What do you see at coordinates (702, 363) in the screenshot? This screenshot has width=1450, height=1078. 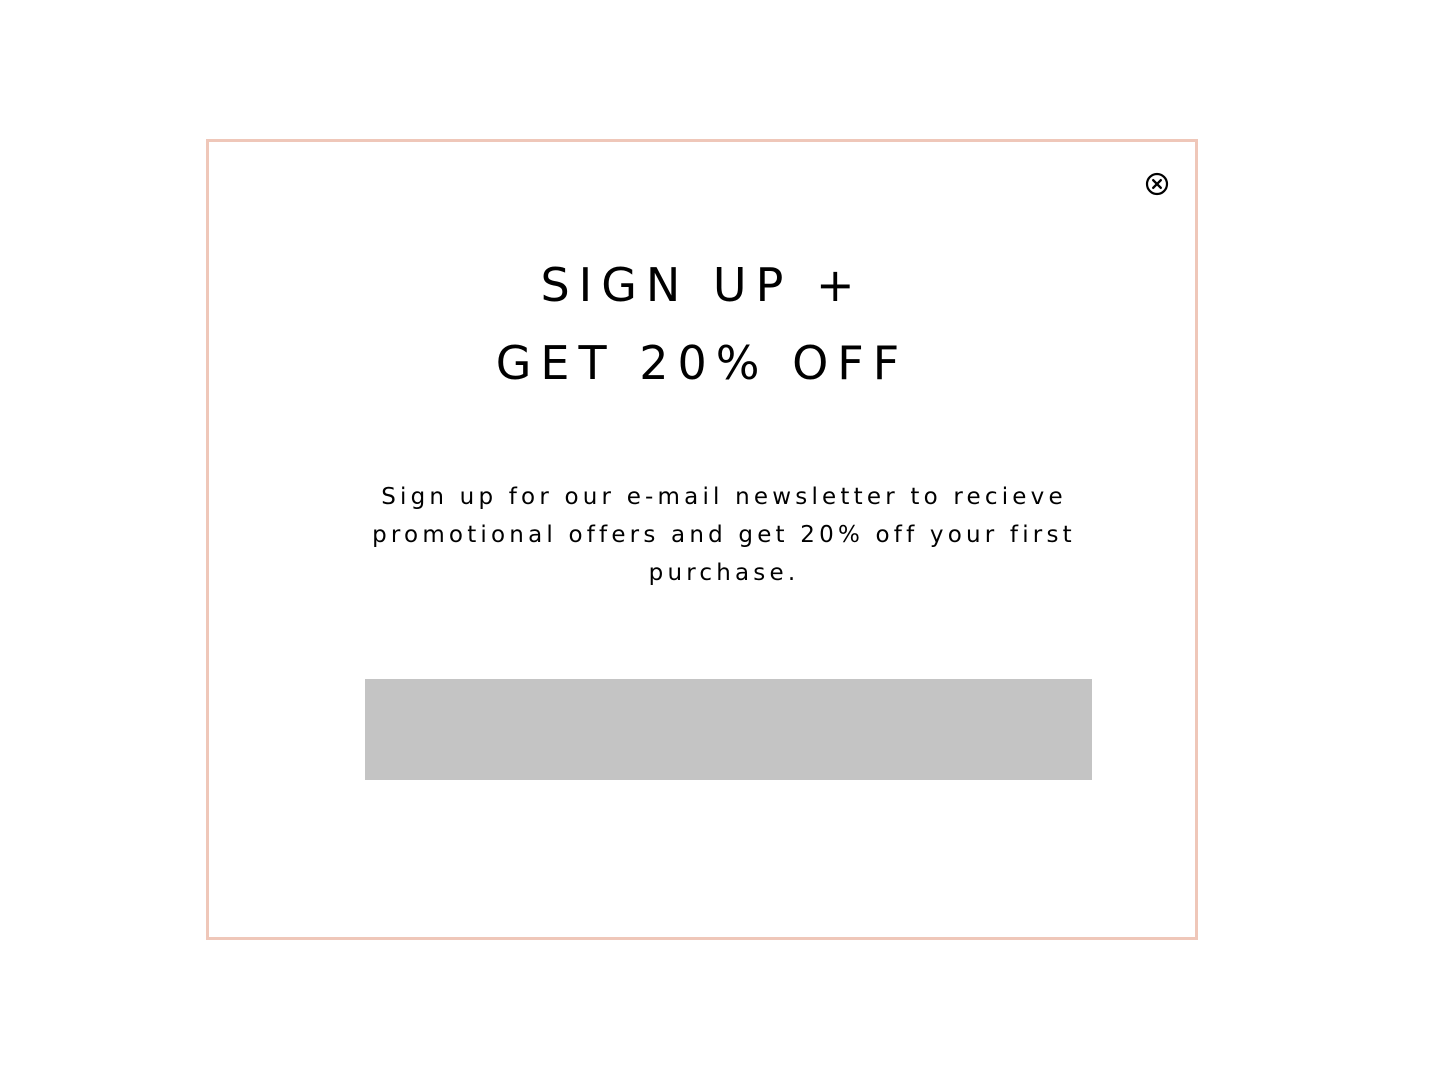 I see `popup-headline-line2: GET 20% OFF` at bounding box center [702, 363].